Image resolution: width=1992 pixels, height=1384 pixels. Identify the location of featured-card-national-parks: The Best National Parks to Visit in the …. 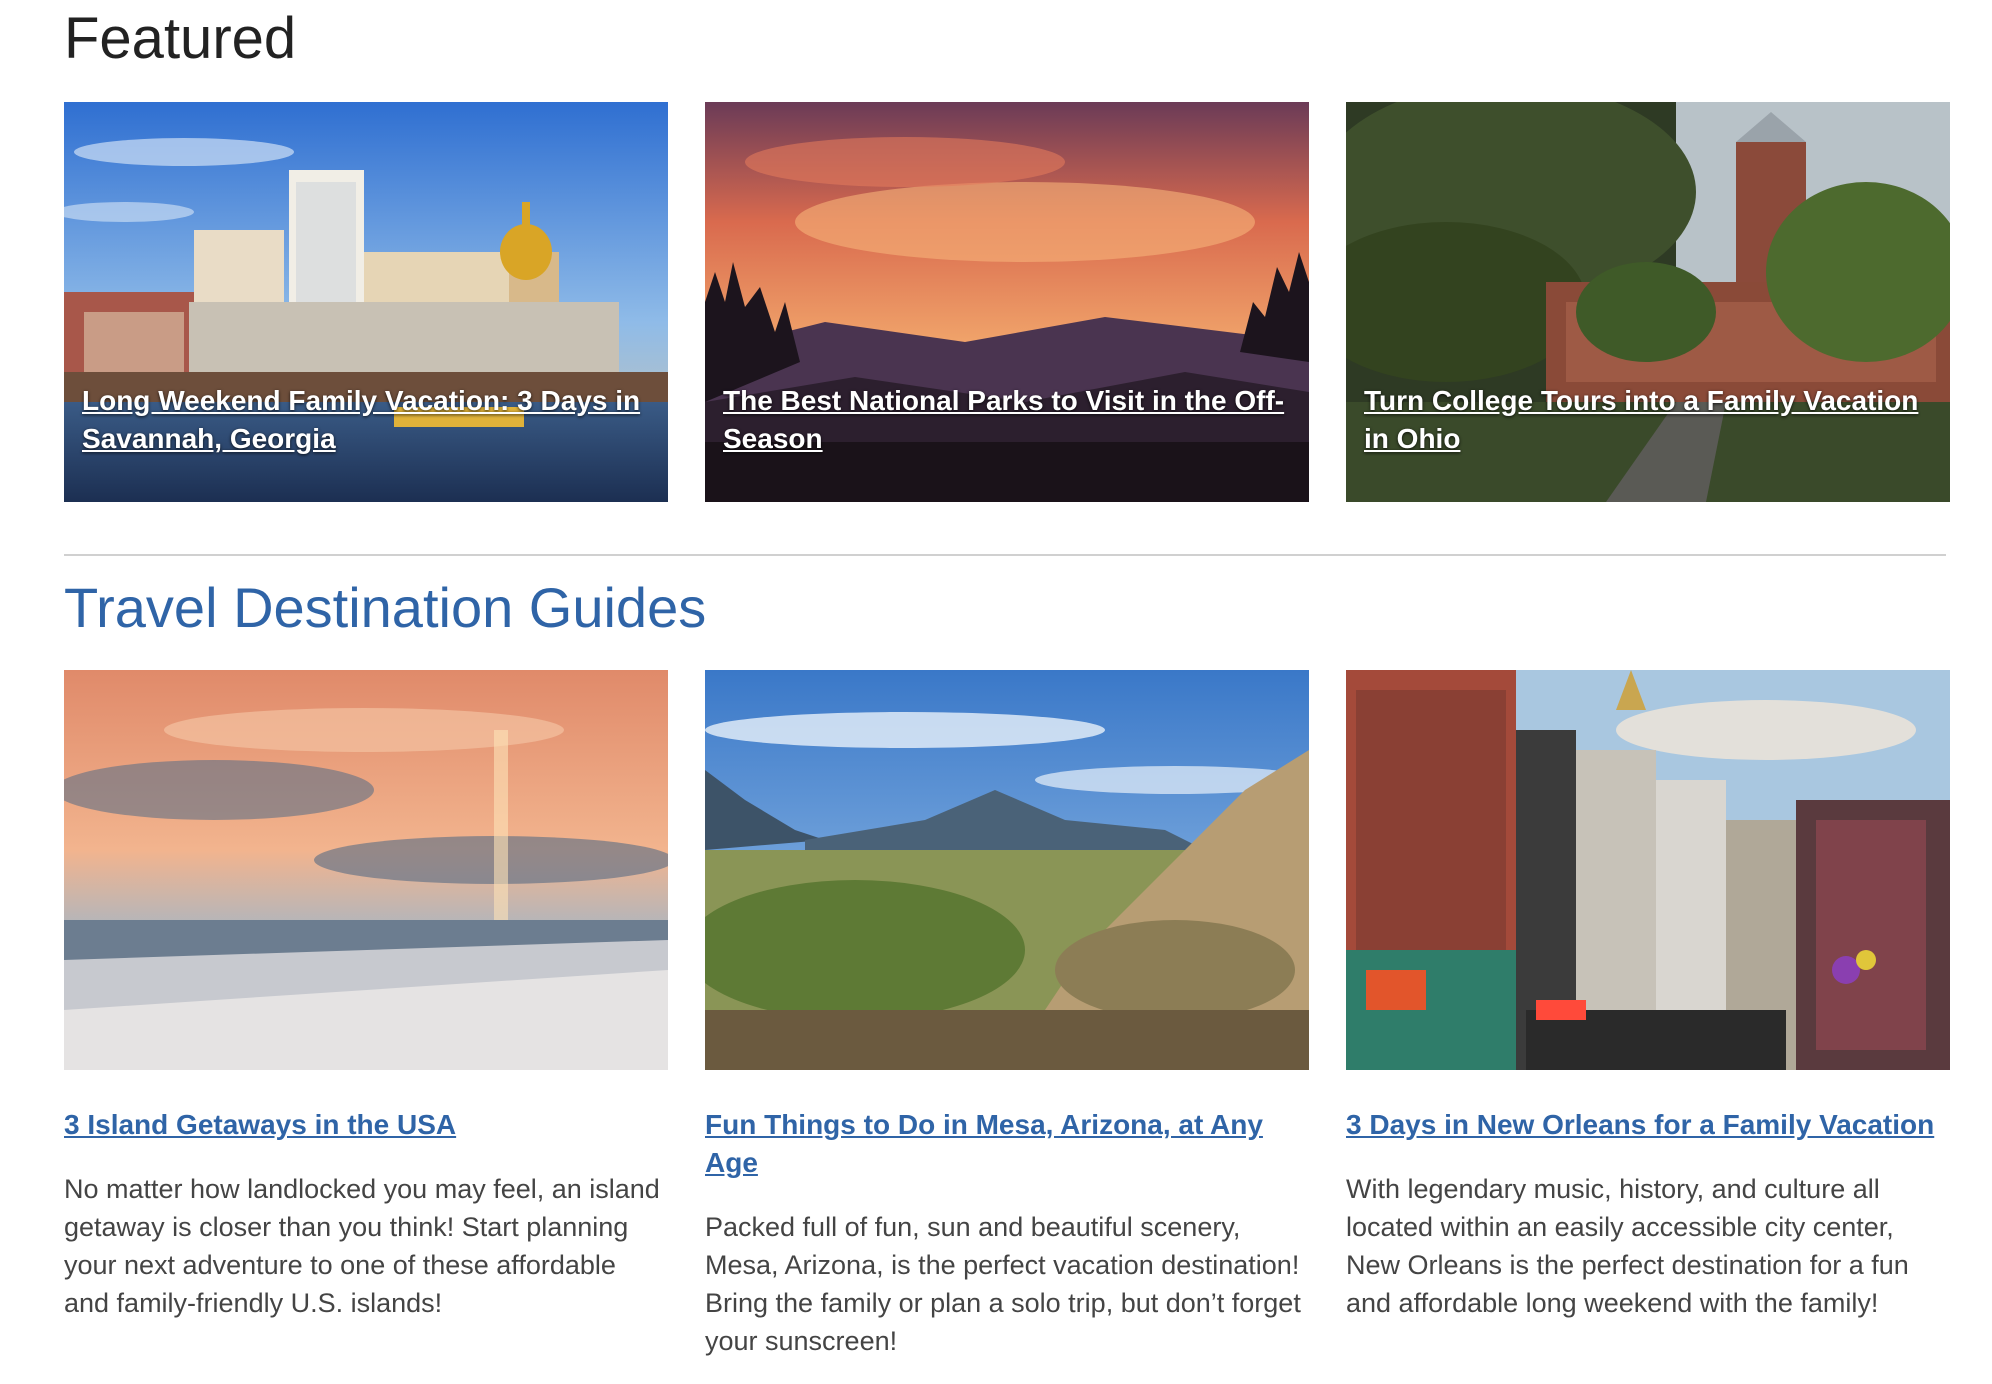
(1007, 302).